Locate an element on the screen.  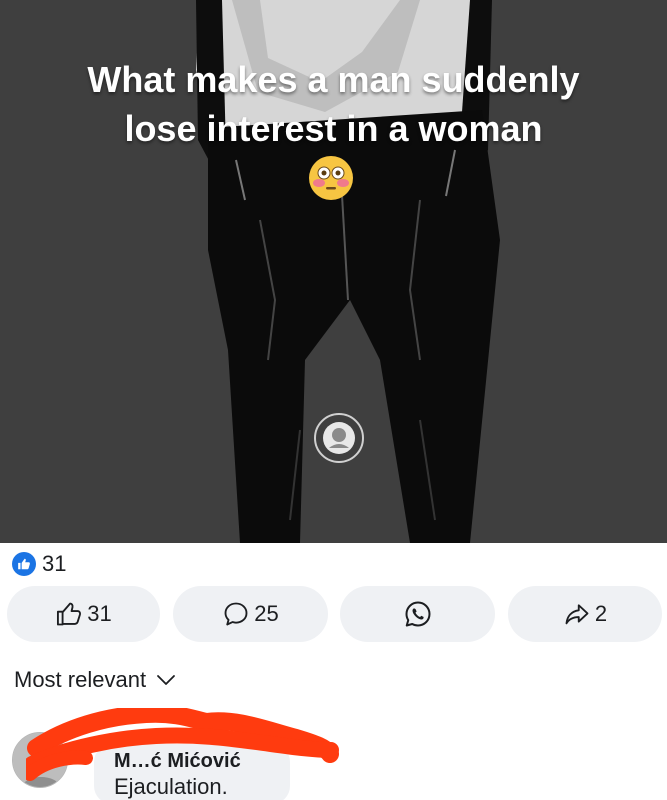
like-reaction-icon is located at coordinates (24, 564).